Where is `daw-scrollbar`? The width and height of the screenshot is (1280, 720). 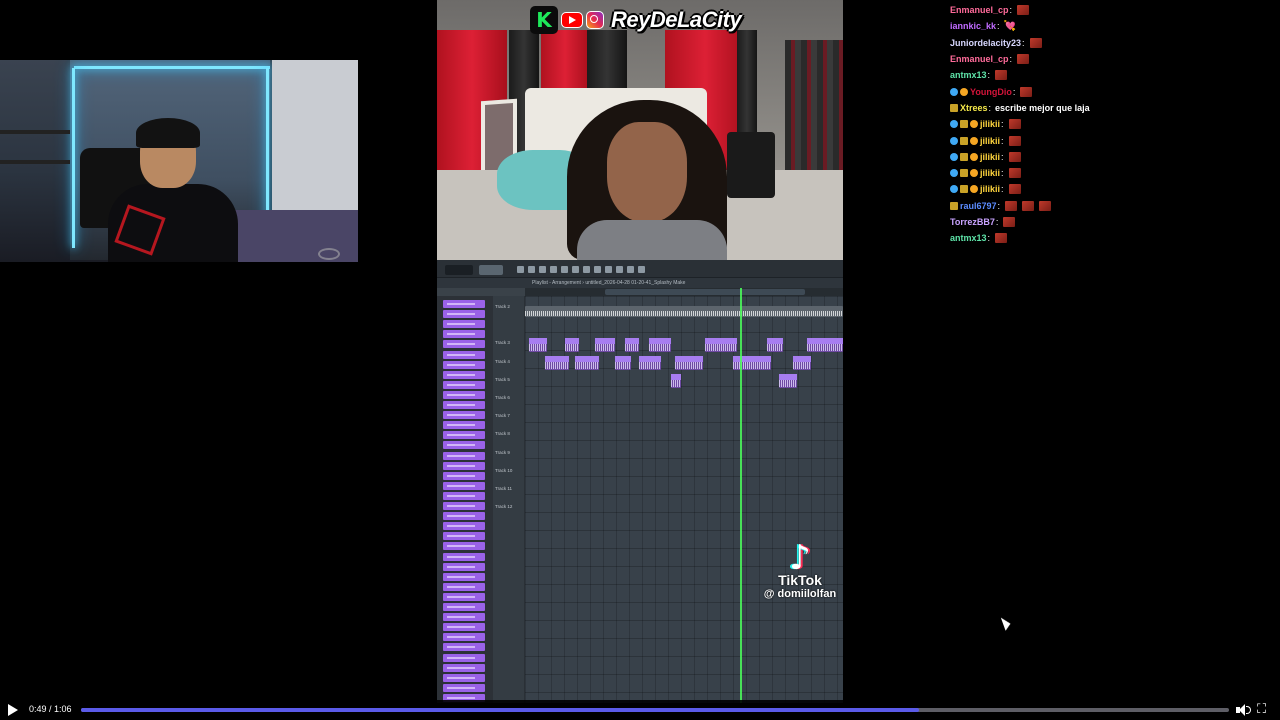
daw-scrollbar is located at coordinates (705, 292).